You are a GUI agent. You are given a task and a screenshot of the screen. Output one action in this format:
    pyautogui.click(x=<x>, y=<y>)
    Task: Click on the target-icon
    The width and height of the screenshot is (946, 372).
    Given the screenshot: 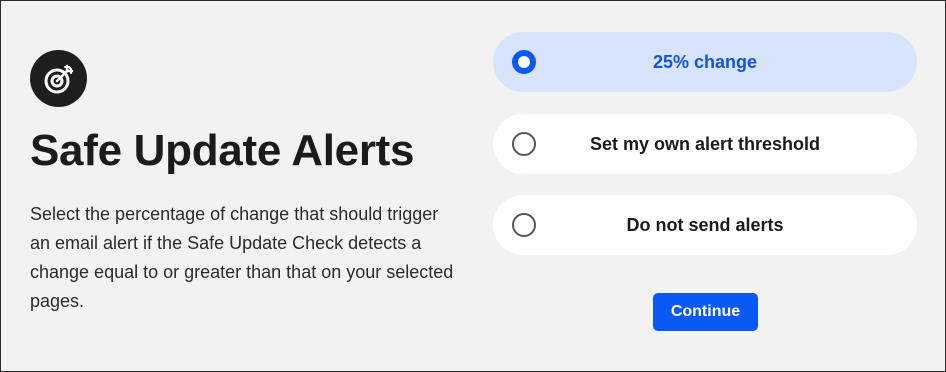 What is the action you would take?
    pyautogui.click(x=58, y=78)
    